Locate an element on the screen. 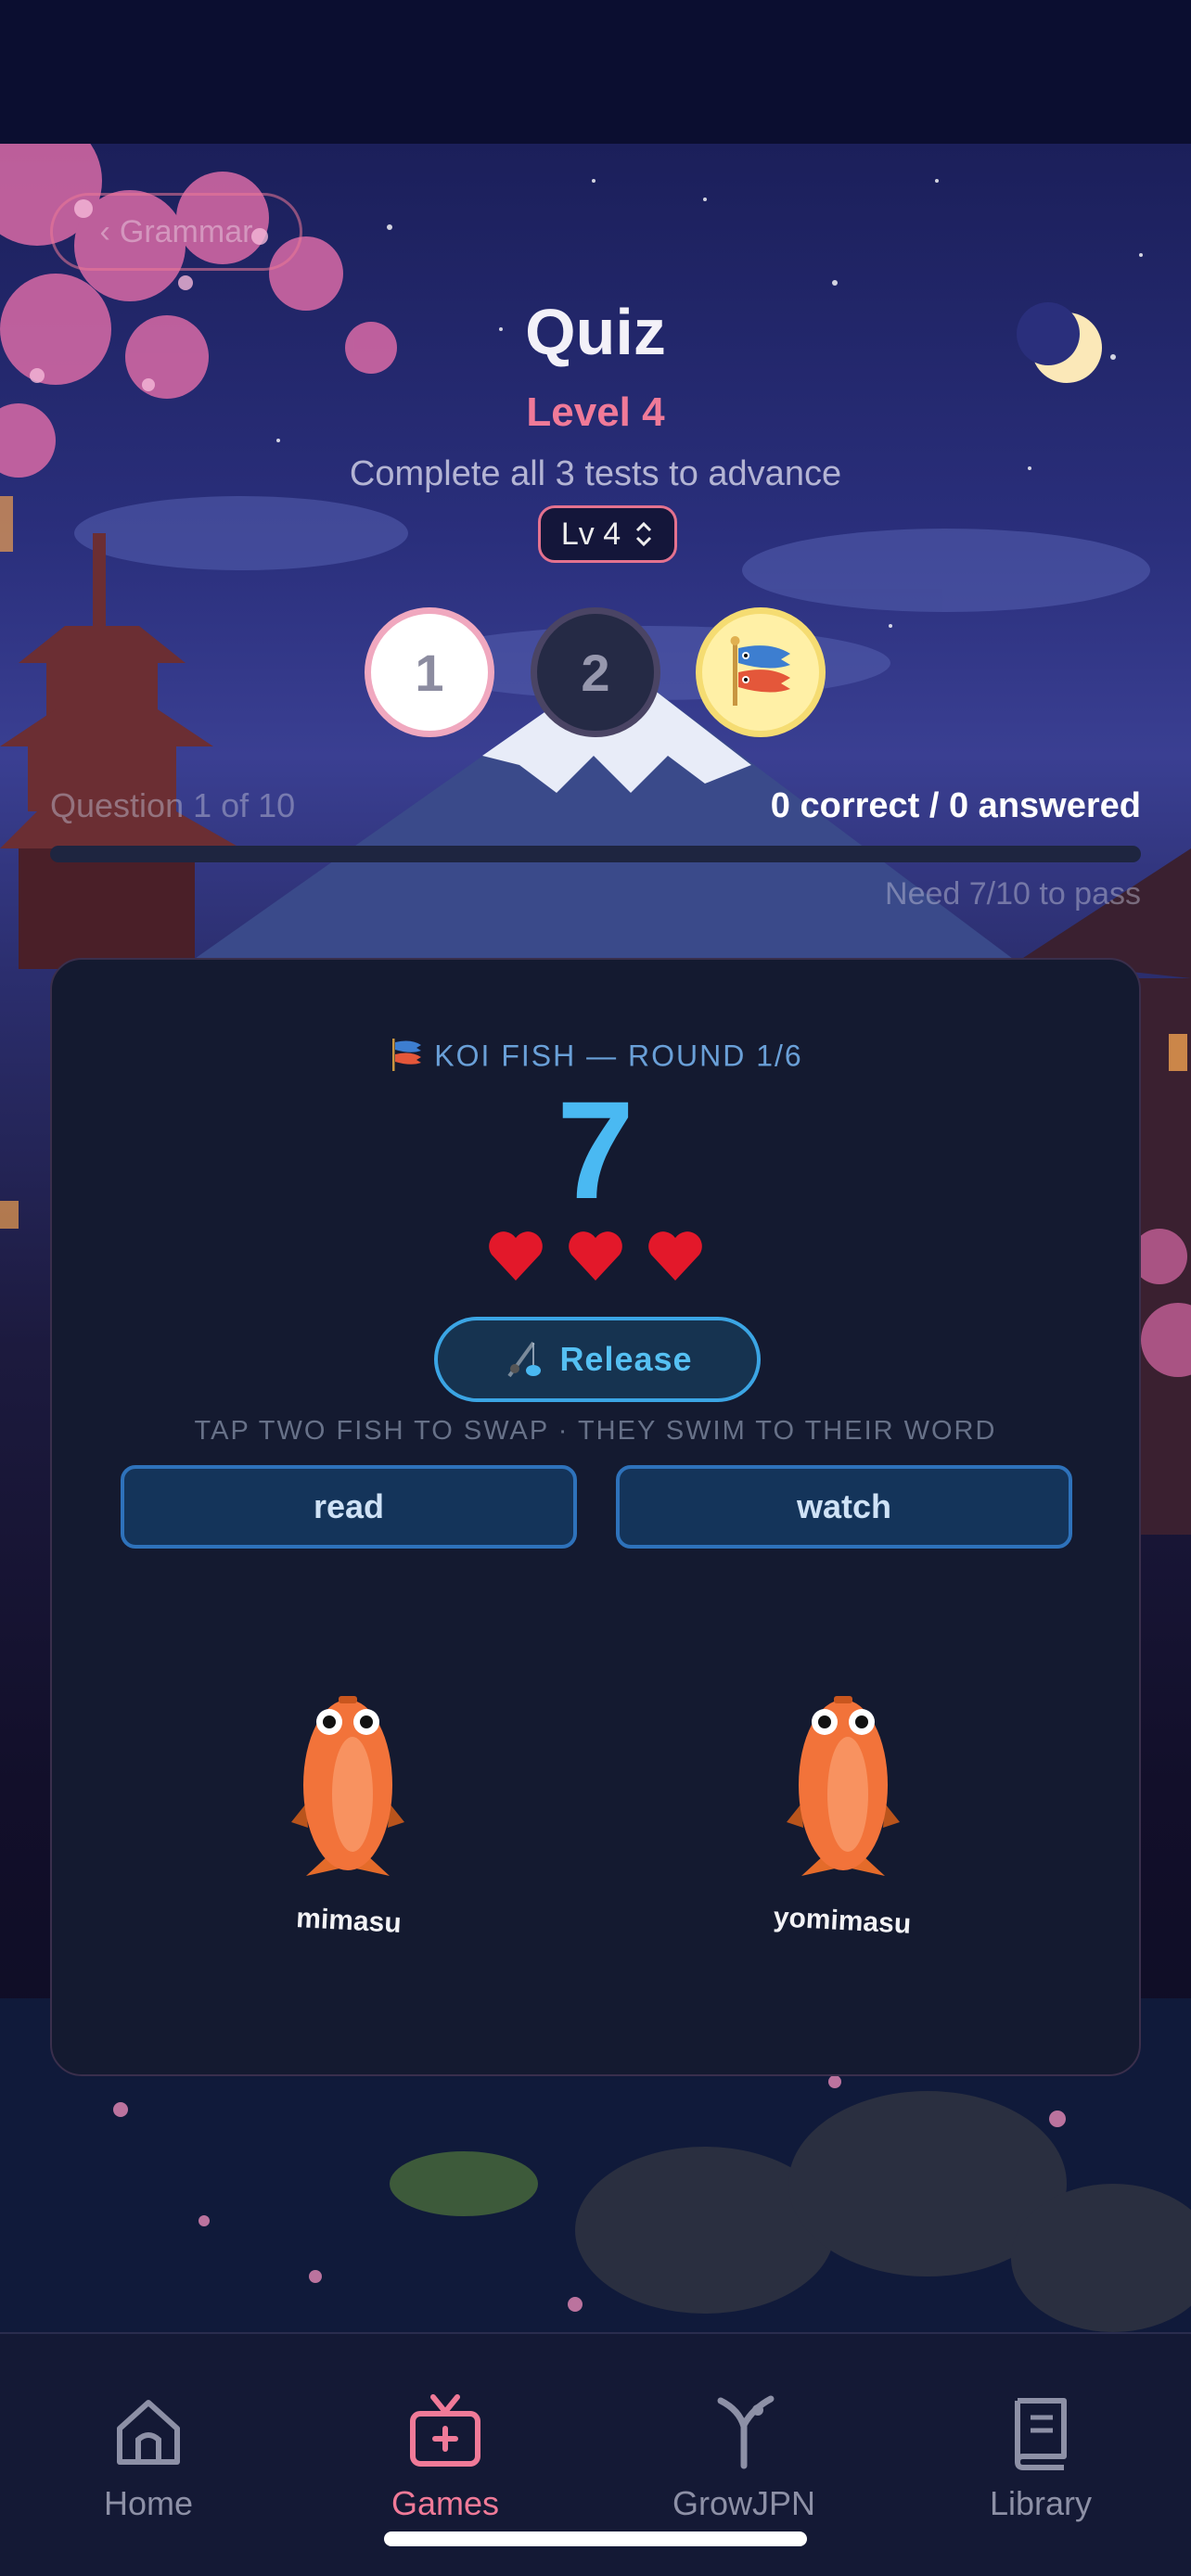 This screenshot has width=1191, height=2576. status-bar-area is located at coordinates (595, 72).